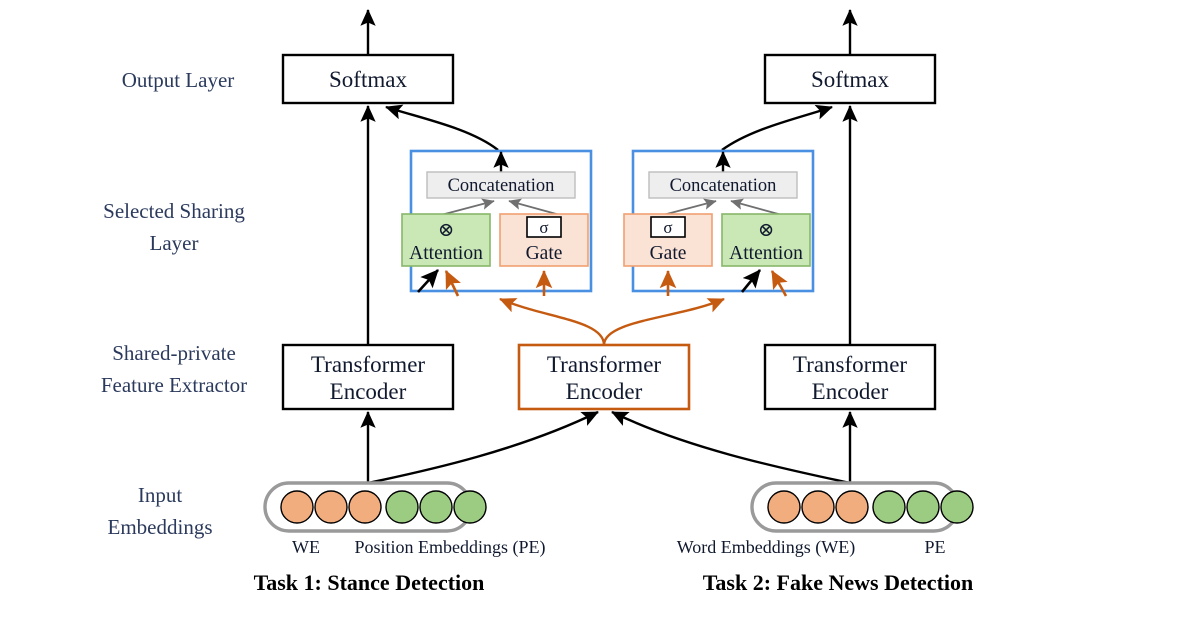 Image resolution: width=1200 pixels, height=617 pixels. I want to click on right-gate-symbol: σ, so click(667, 227).